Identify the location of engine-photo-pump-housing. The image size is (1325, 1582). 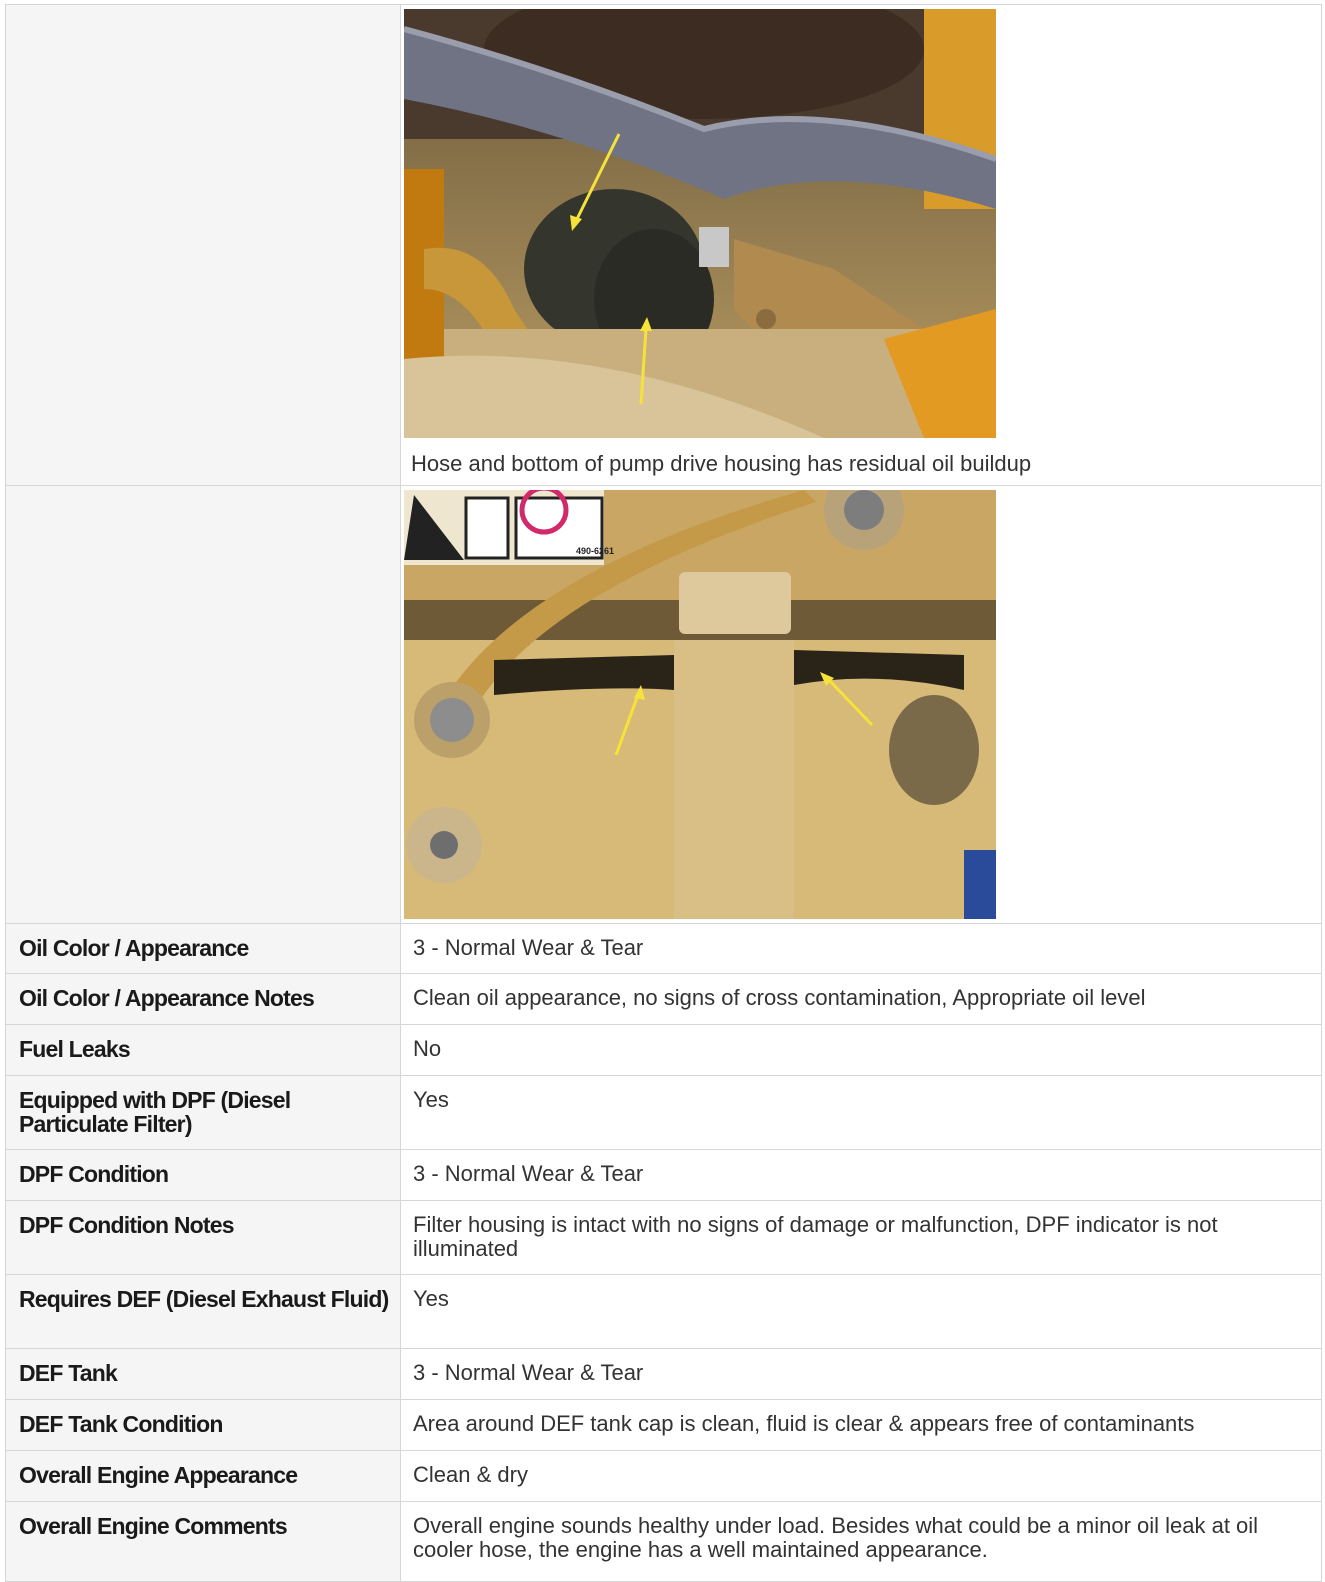
(700, 223).